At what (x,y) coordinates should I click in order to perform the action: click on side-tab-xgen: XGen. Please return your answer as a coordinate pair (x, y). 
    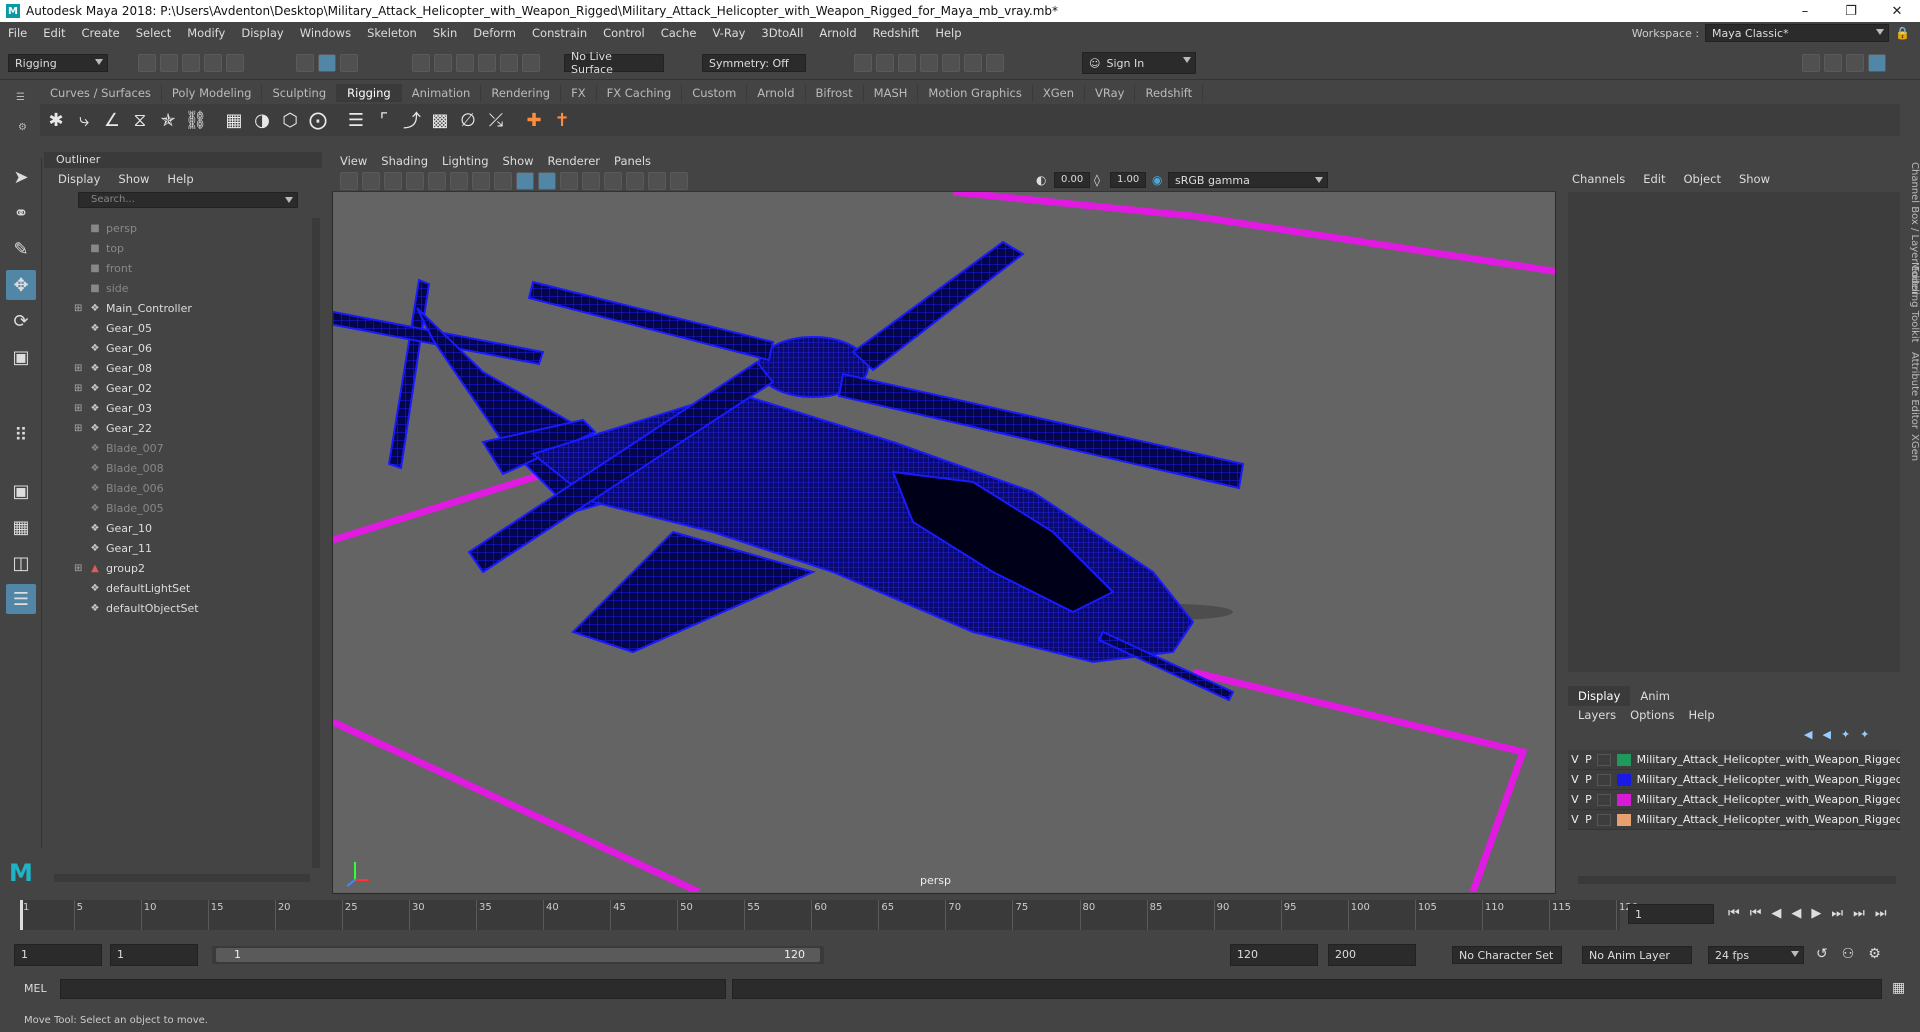
    Looking at the image, I should click on (1913, 447).